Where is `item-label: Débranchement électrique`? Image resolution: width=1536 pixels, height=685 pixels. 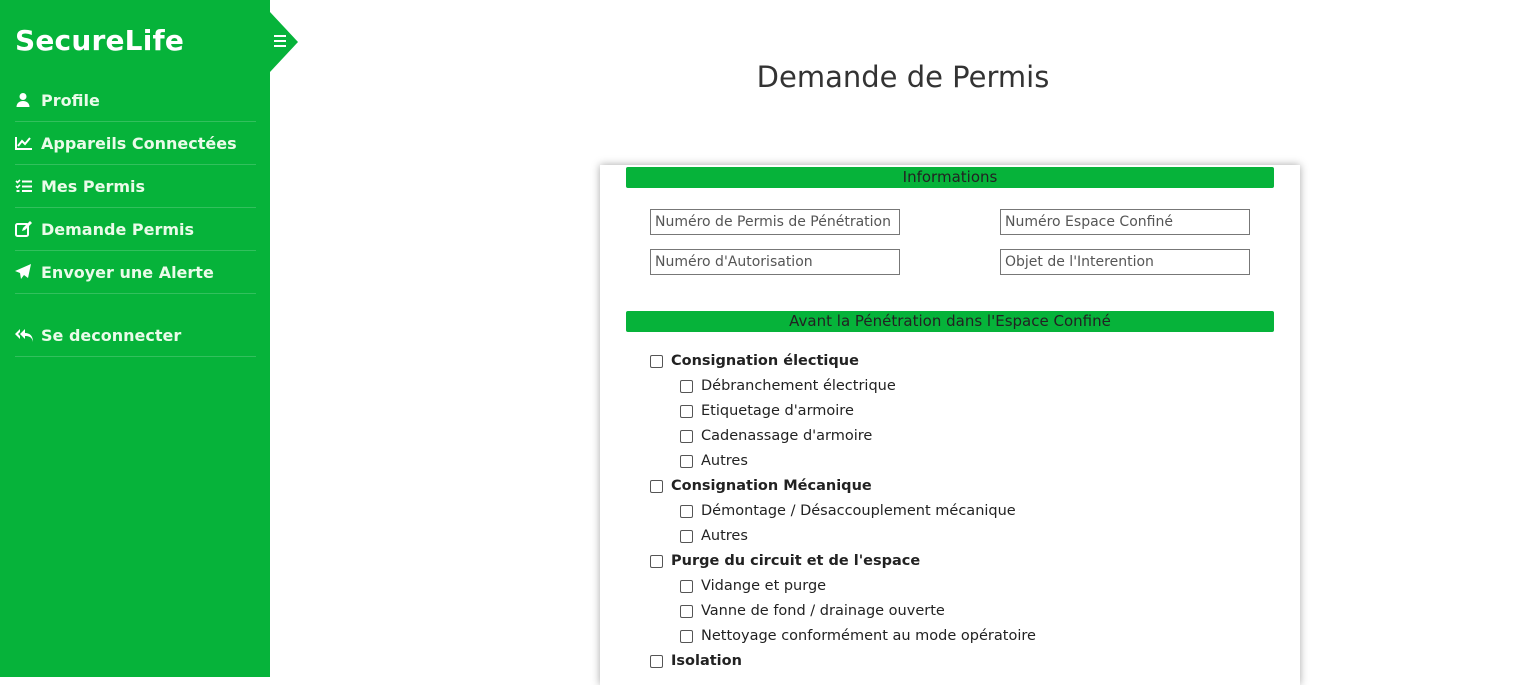
item-label: Débranchement électrique is located at coordinates (798, 386).